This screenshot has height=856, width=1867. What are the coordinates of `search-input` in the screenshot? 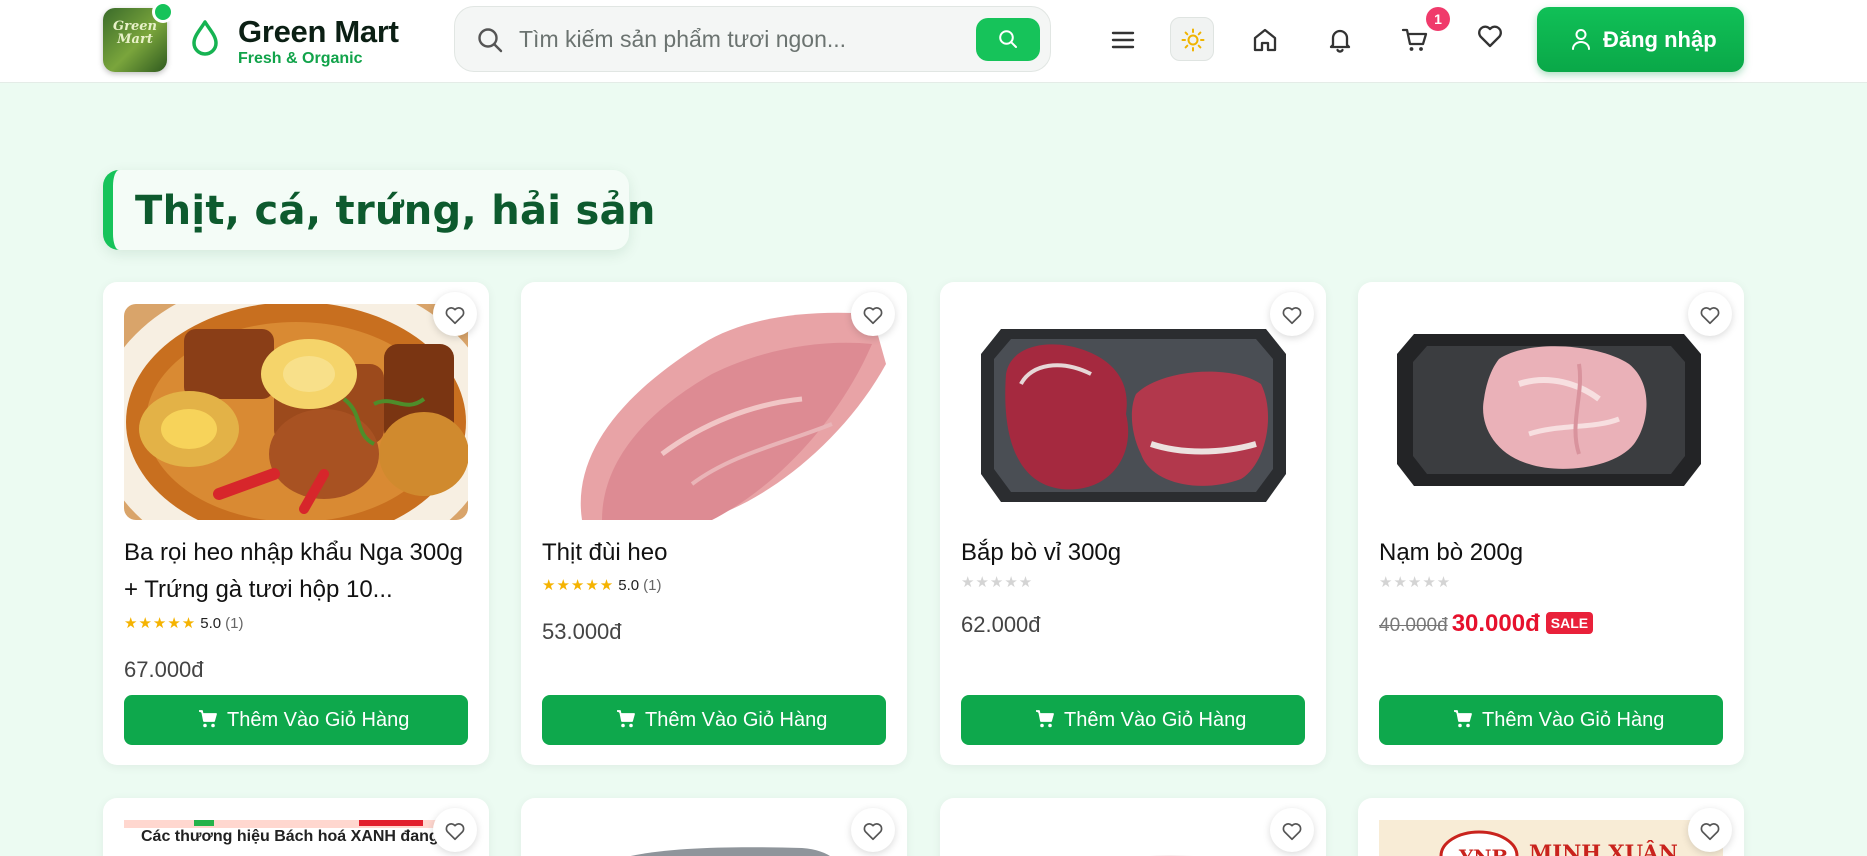 It's located at (739, 39).